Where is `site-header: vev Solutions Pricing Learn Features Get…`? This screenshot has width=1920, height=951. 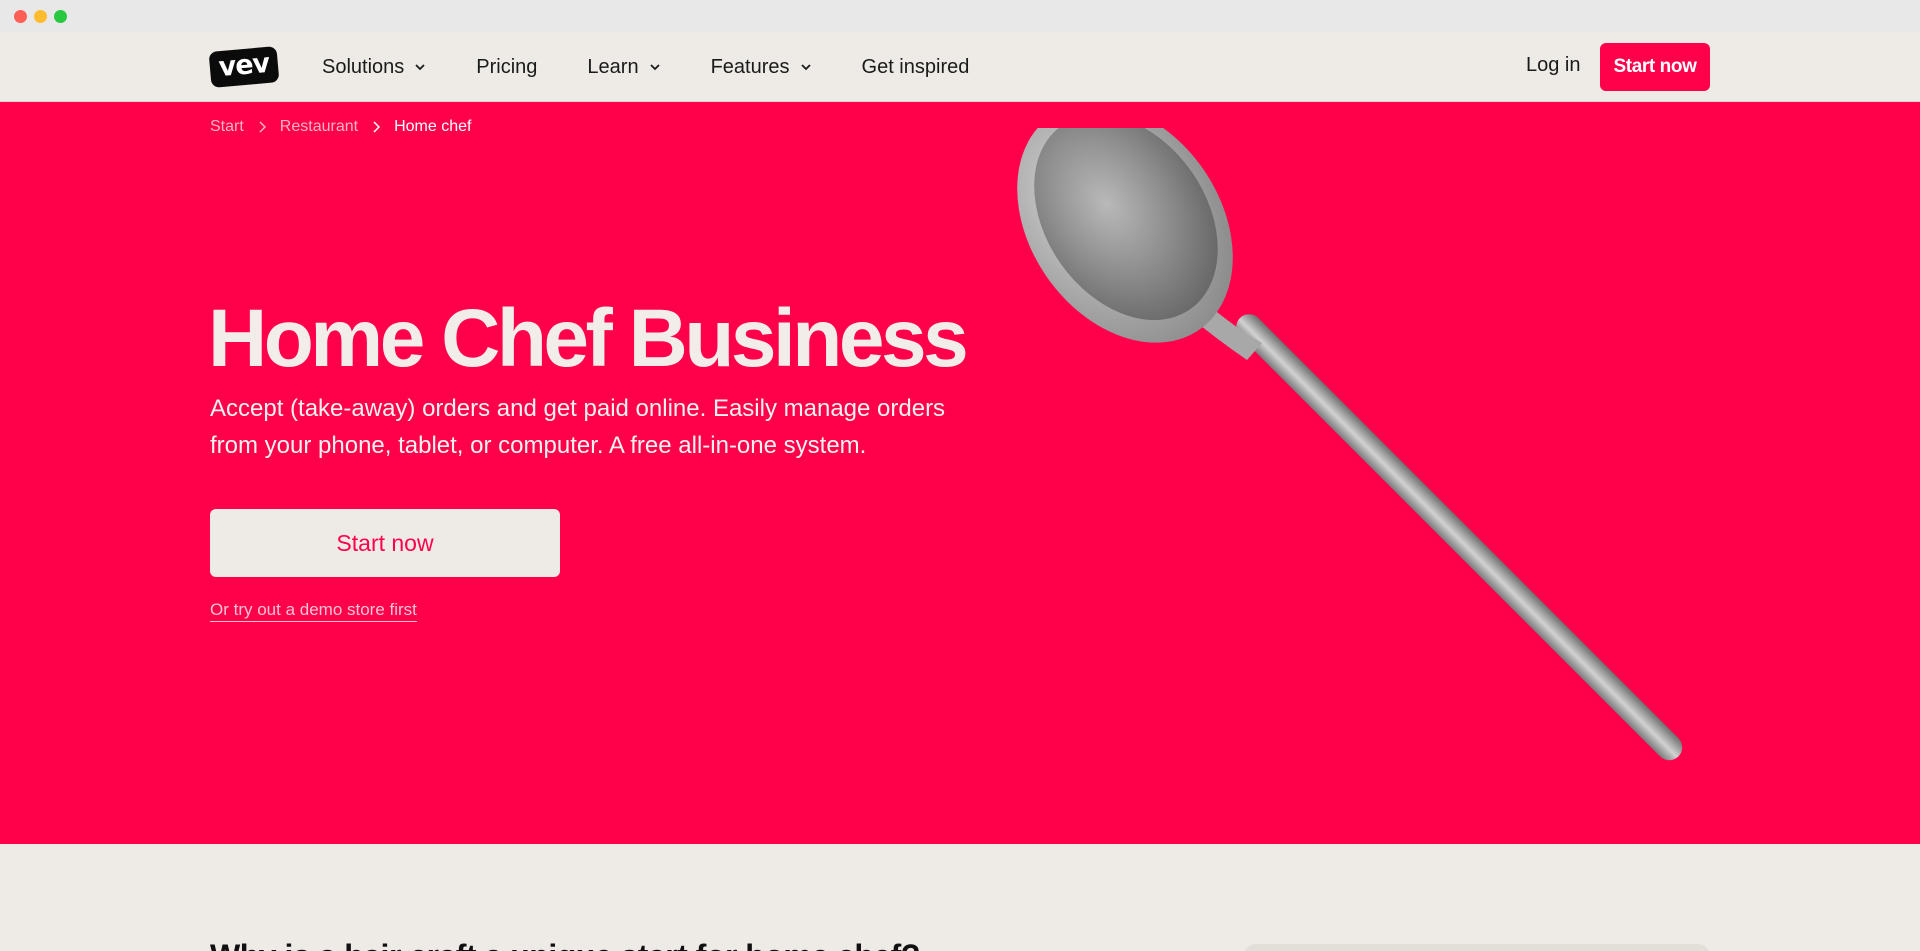 site-header: vev Solutions Pricing Learn Features Get… is located at coordinates (960, 67).